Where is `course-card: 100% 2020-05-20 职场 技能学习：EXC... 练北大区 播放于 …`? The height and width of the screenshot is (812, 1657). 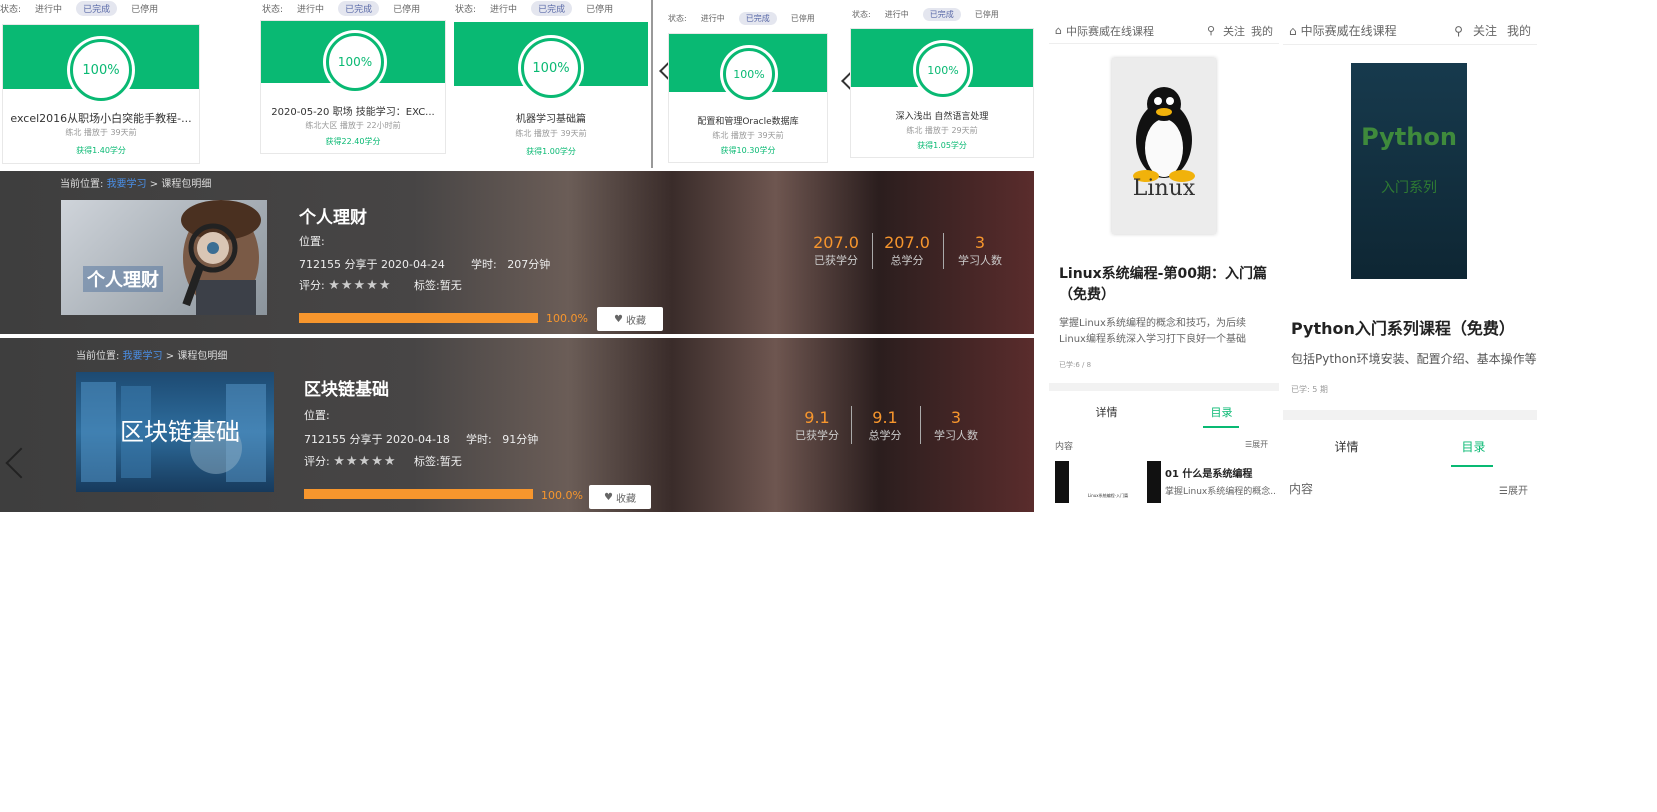
course-card: 100% 2020-05-20 职场 技能学习：EXC... 练北大区 播放于 … is located at coordinates (353, 87).